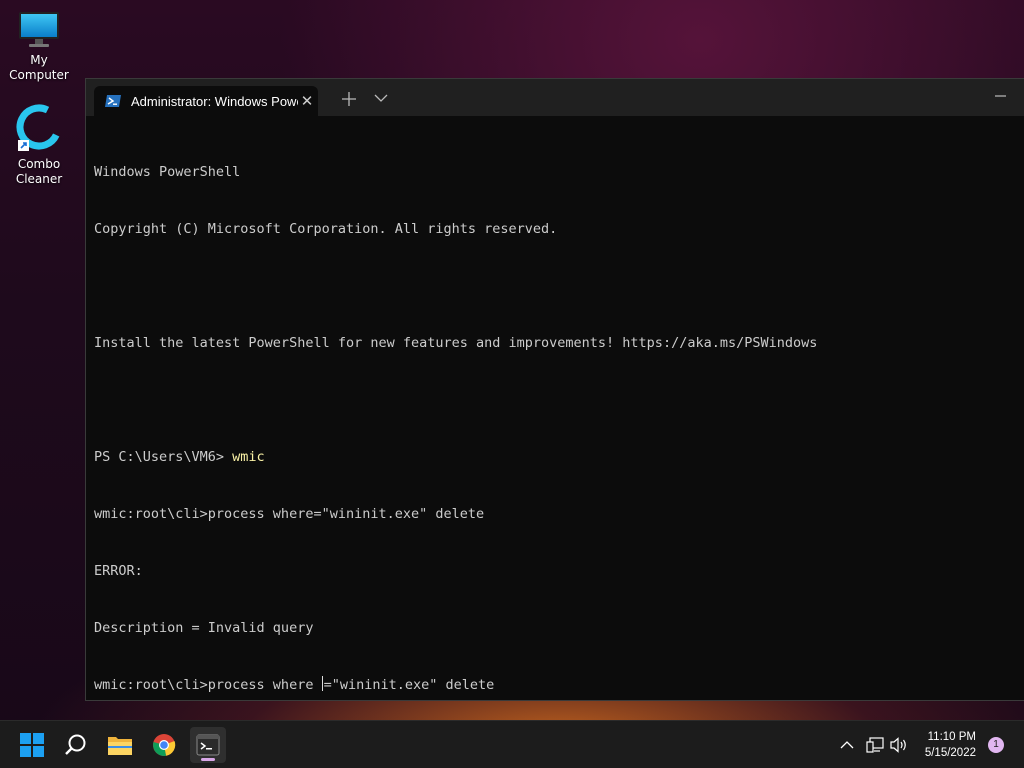 The width and height of the screenshot is (1024, 768). What do you see at coordinates (113, 101) in the screenshot?
I see `powershell-icon` at bounding box center [113, 101].